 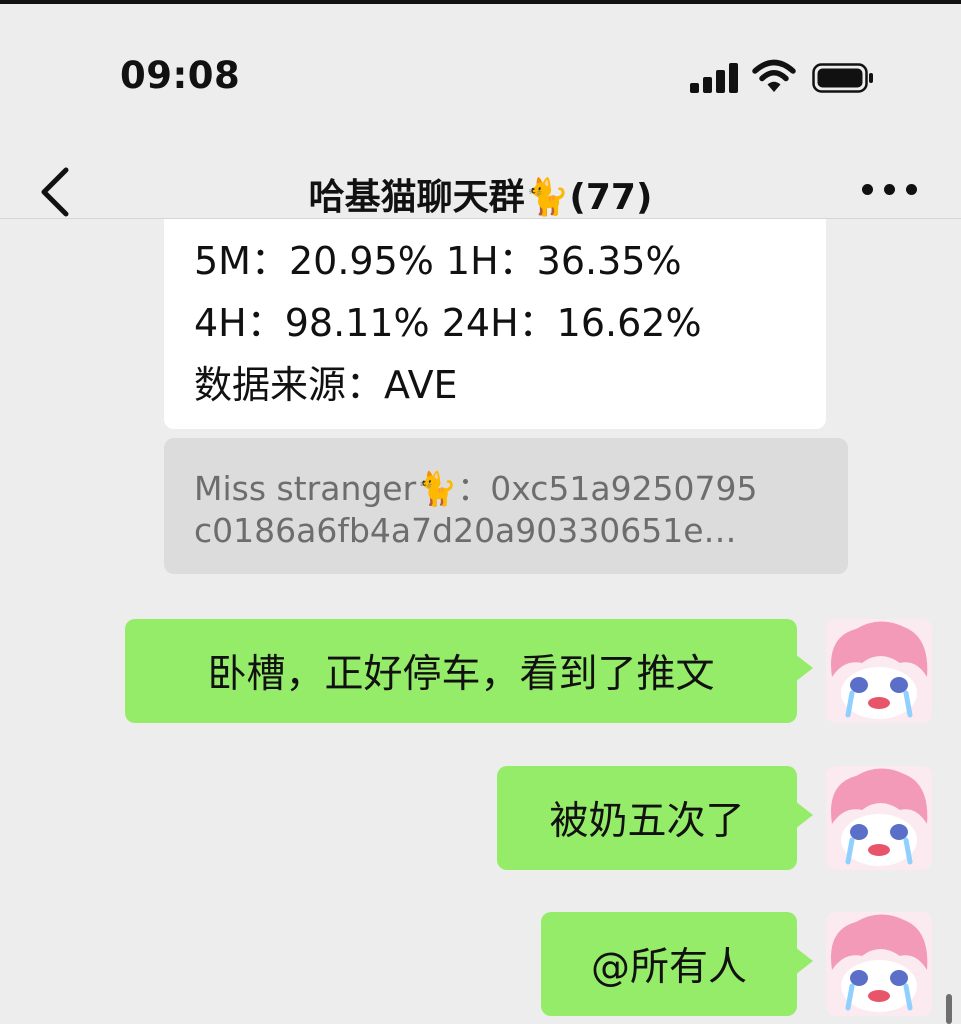 What do you see at coordinates (448, 323) in the screenshot?
I see `card-line-2: 4H：98.11% 24H：16.62%` at bounding box center [448, 323].